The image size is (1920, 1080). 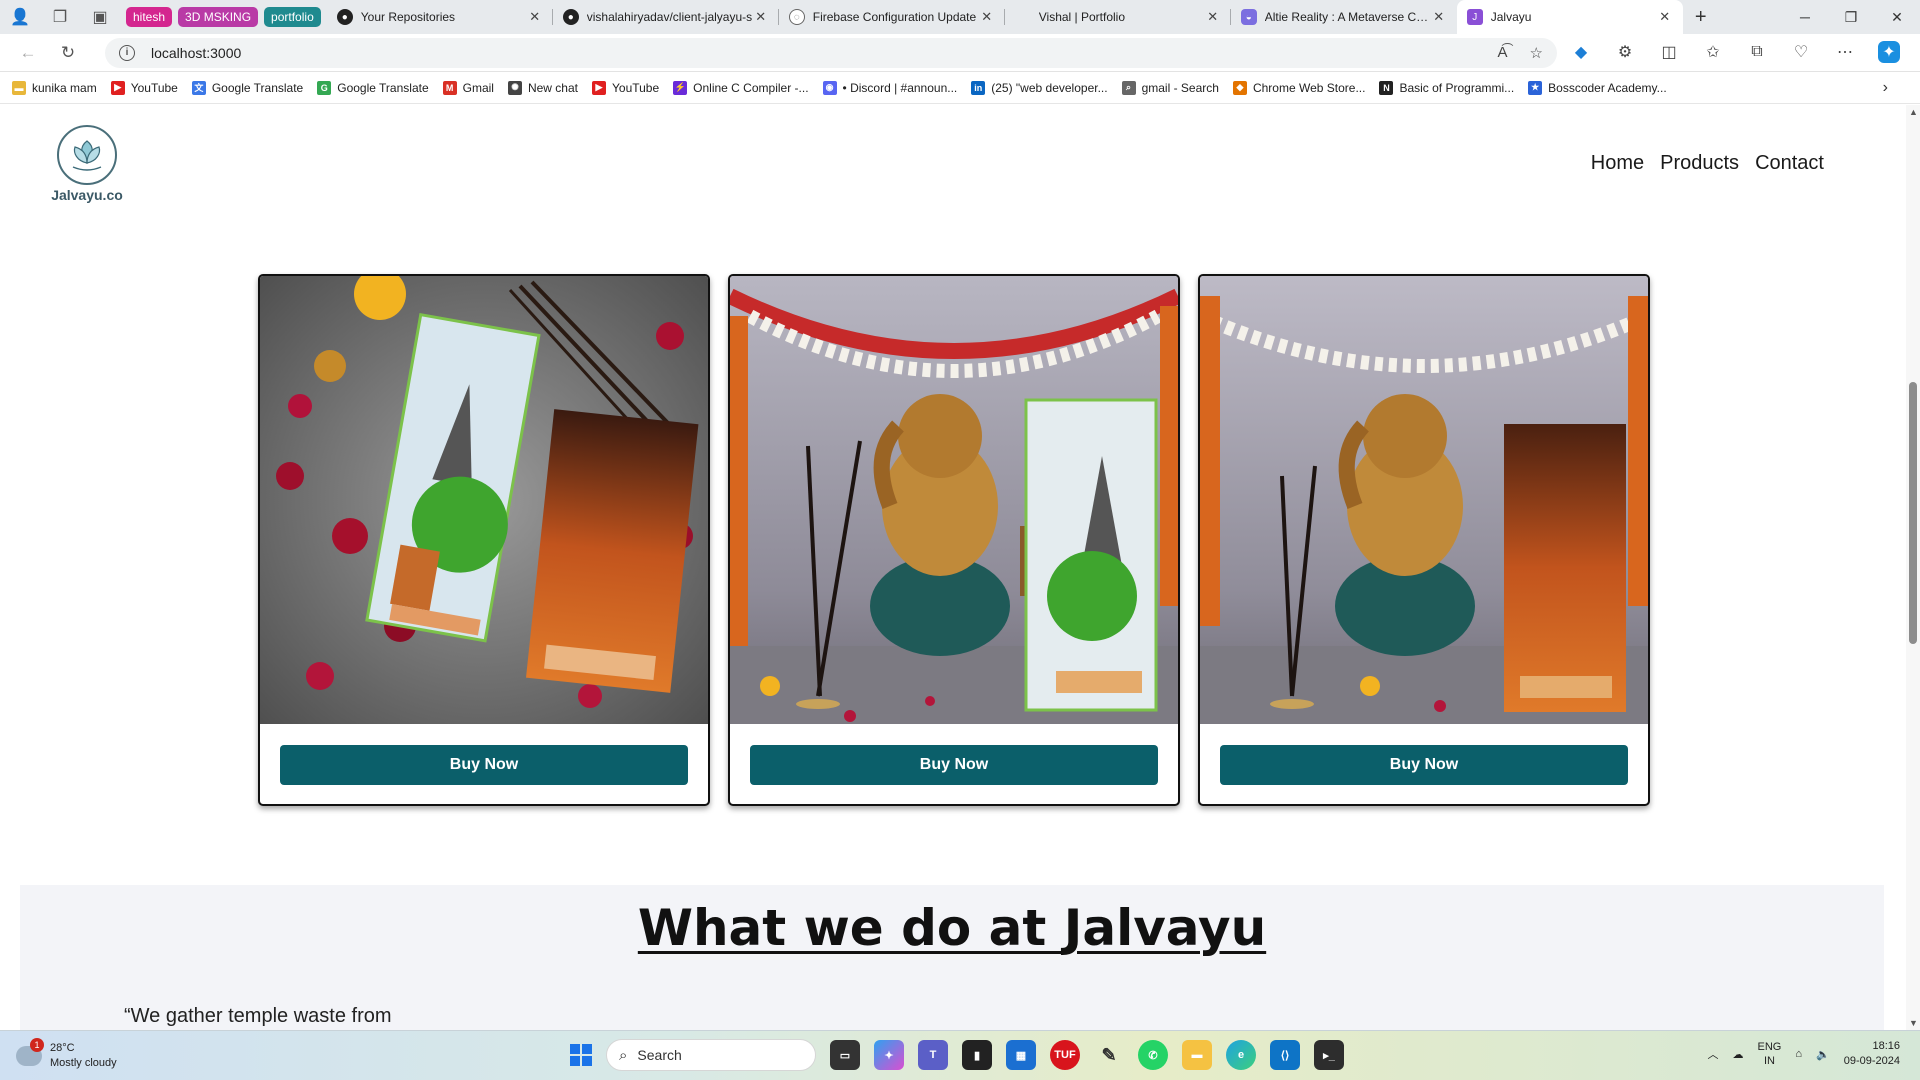 What do you see at coordinates (1738, 1054) in the screenshot?
I see `onedrive-icon: ☁` at bounding box center [1738, 1054].